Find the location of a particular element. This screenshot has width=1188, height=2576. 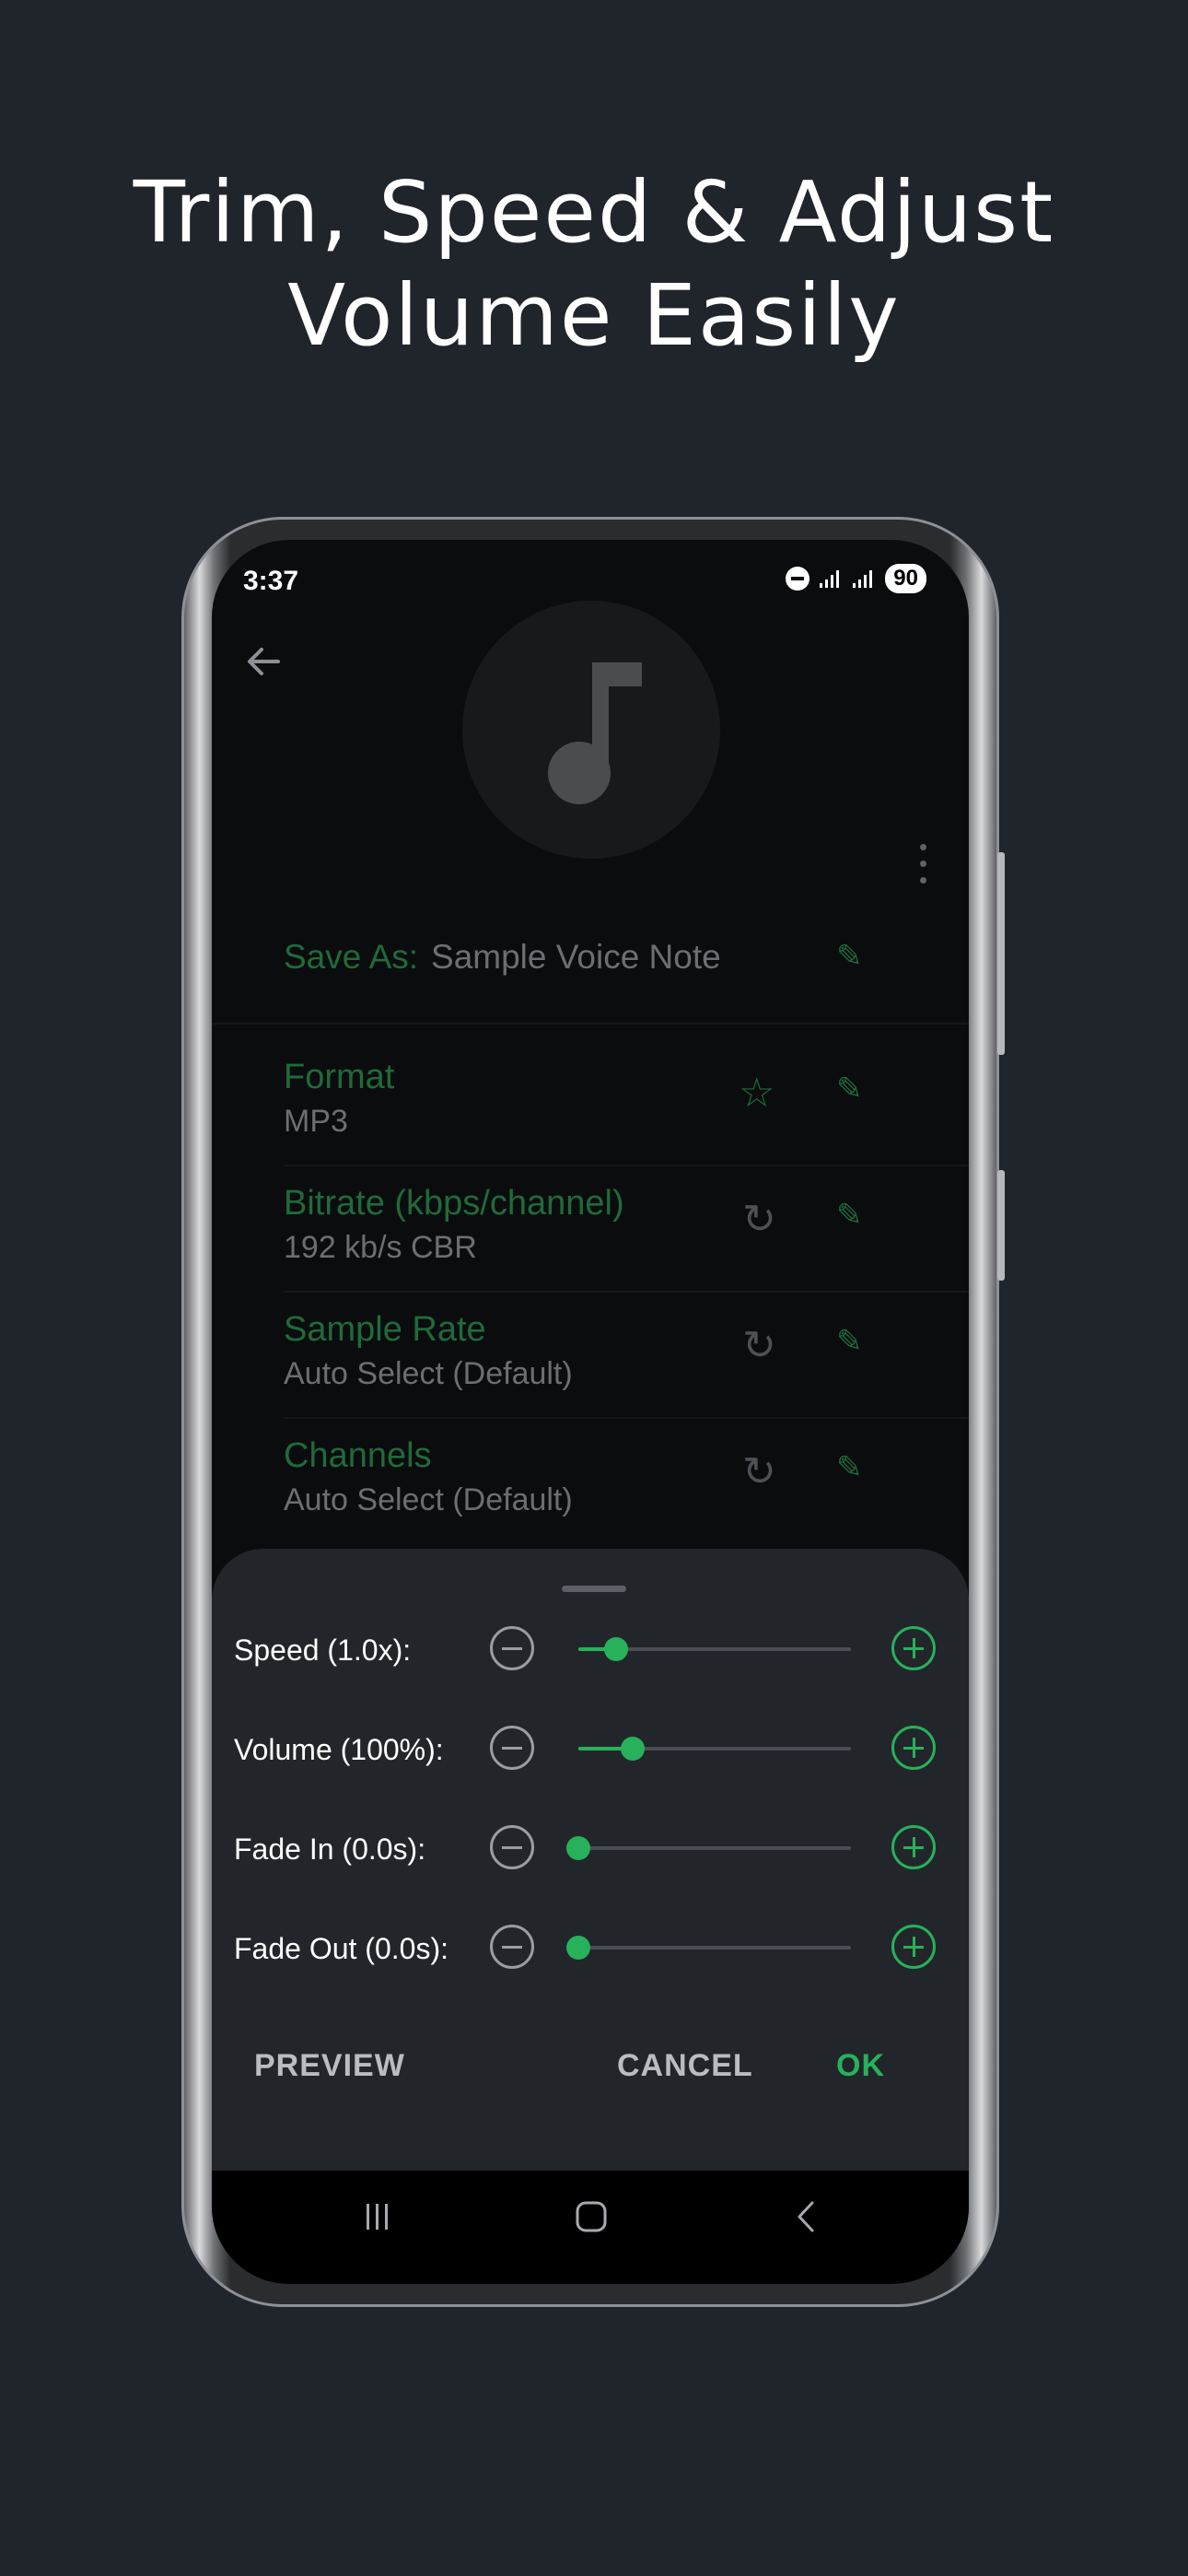

save-as-row: Save As: Sample Voice Note is located at coordinates (606, 957).